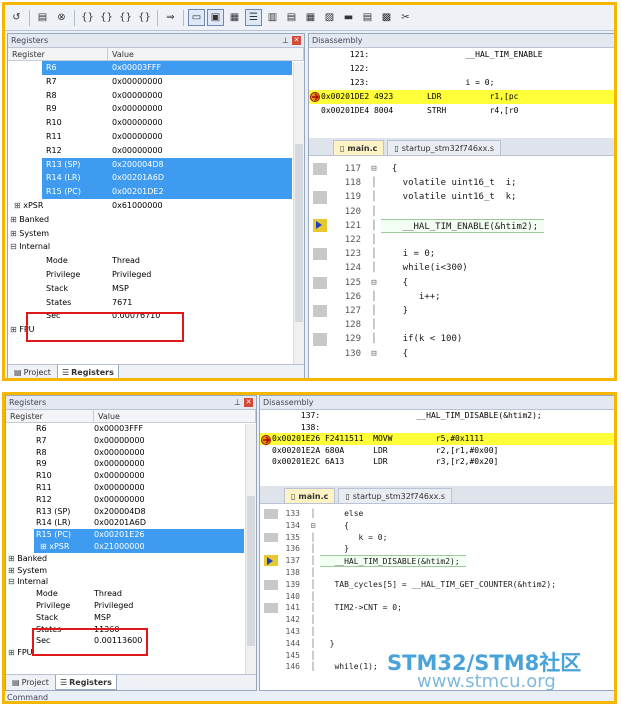  I want to click on disasm-line: 122:, so click(461, 69).